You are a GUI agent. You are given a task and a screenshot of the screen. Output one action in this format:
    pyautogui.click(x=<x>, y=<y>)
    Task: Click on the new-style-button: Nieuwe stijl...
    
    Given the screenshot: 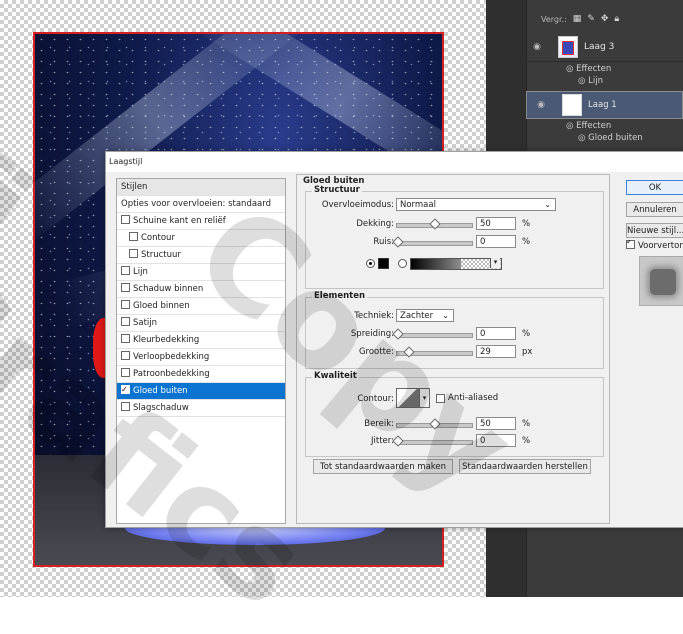 What is the action you would take?
    pyautogui.click(x=654, y=230)
    